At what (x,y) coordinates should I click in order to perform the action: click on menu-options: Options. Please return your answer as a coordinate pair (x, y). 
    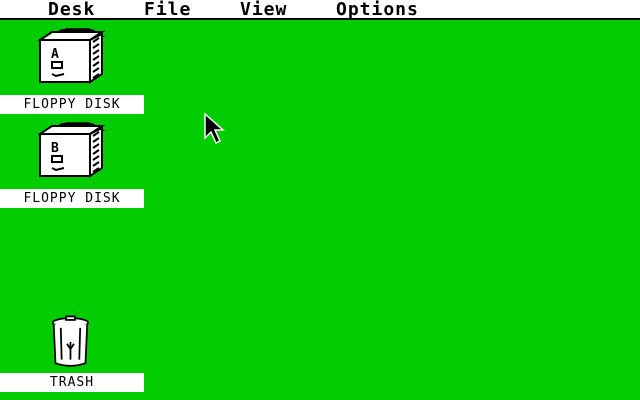
    Looking at the image, I should click on (377, 10).